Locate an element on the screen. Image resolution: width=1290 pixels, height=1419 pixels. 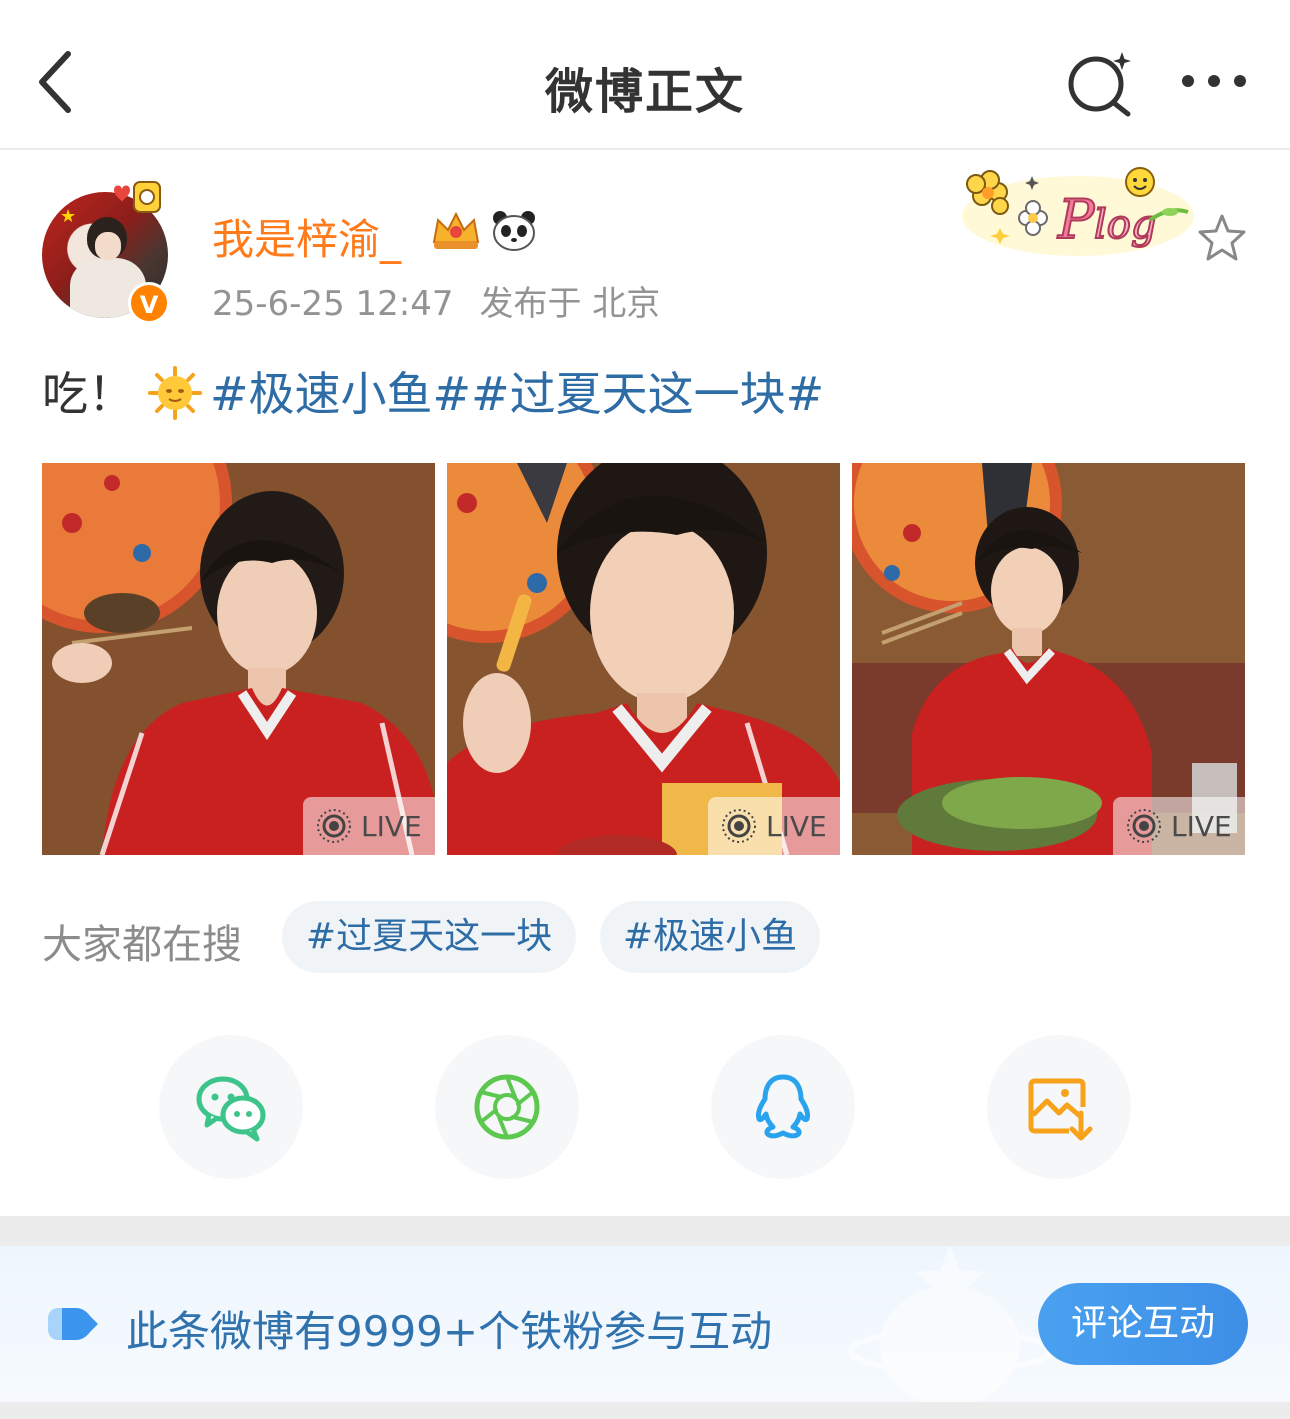
fan-interaction-banner: 此条微博有9999+个铁粉参与互动 评论互动 is located at coordinates (645, 1324).